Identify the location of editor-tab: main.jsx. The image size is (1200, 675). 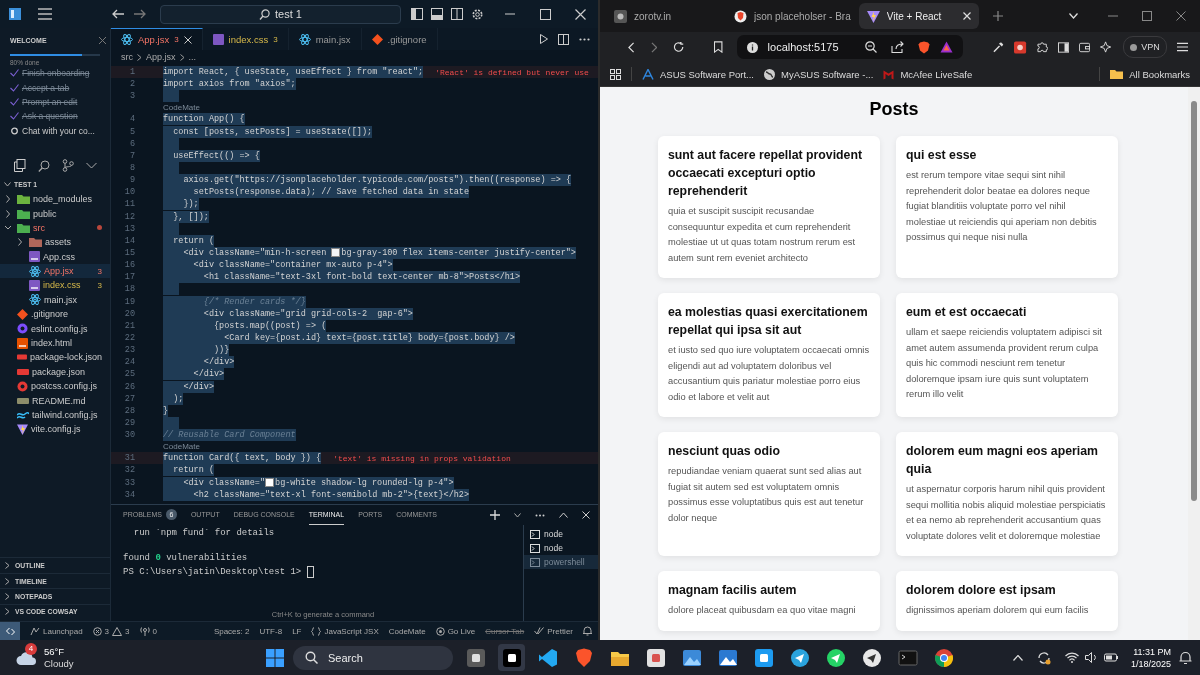
(325, 39).